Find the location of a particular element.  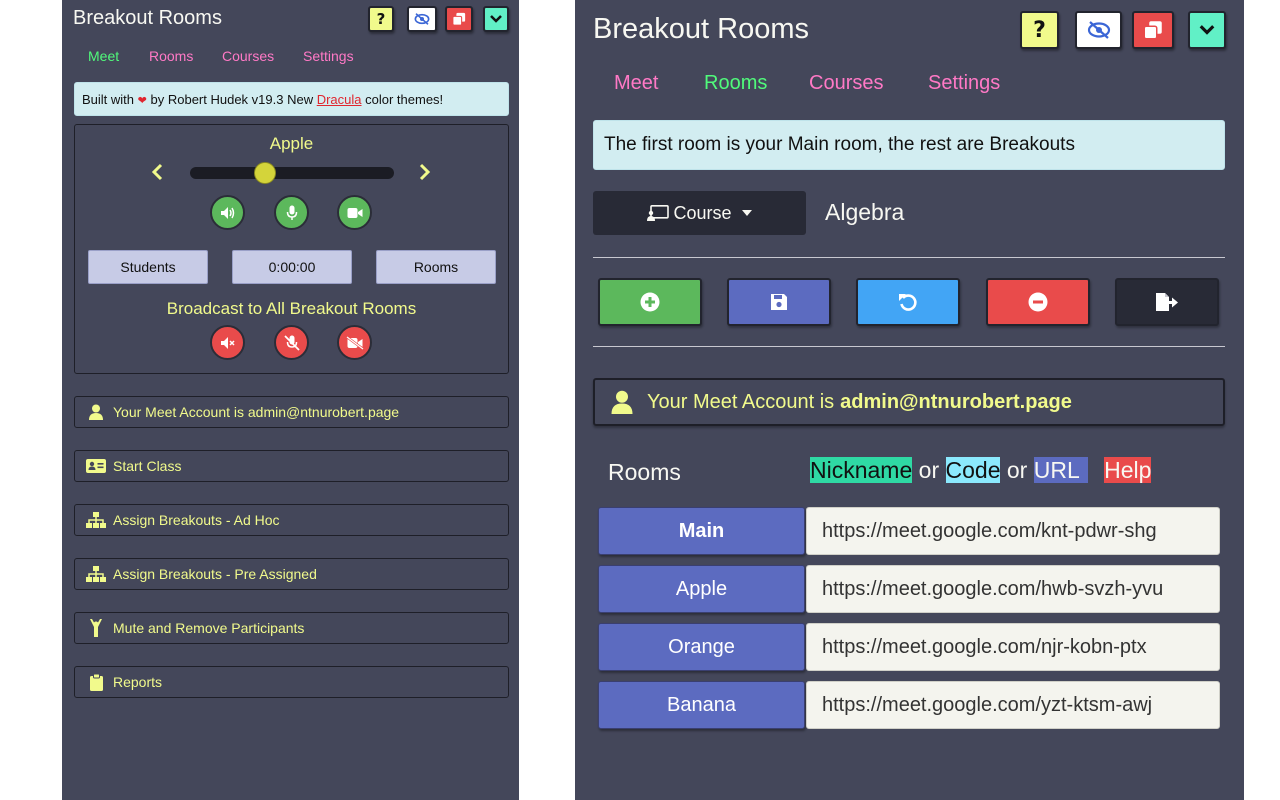

add-room-button is located at coordinates (650, 302).